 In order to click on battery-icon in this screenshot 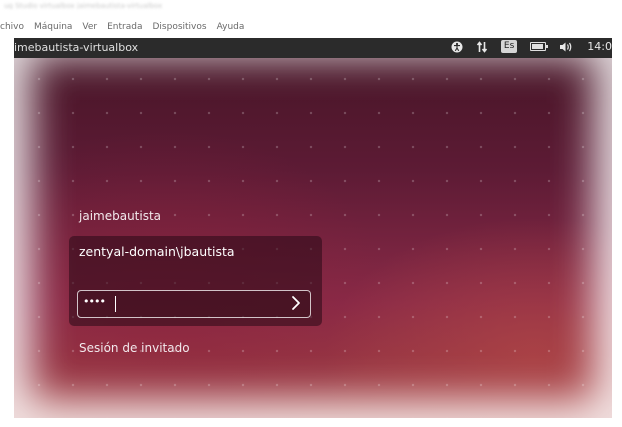, I will do `click(539, 46)`.